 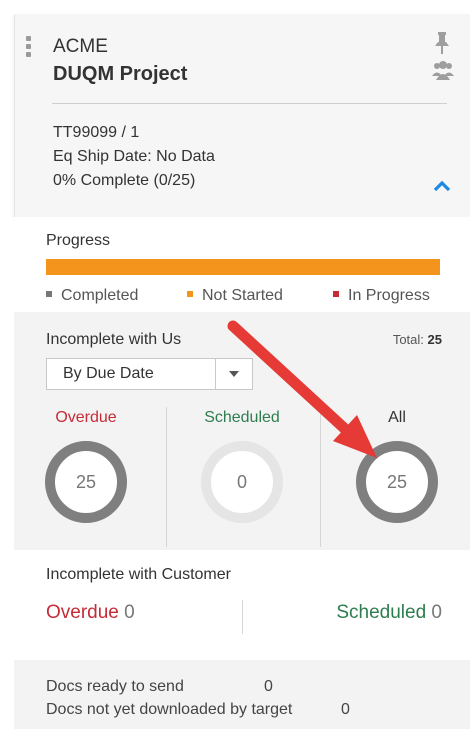 I want to click on overdue-column: Overdue 25, so click(x=86, y=477).